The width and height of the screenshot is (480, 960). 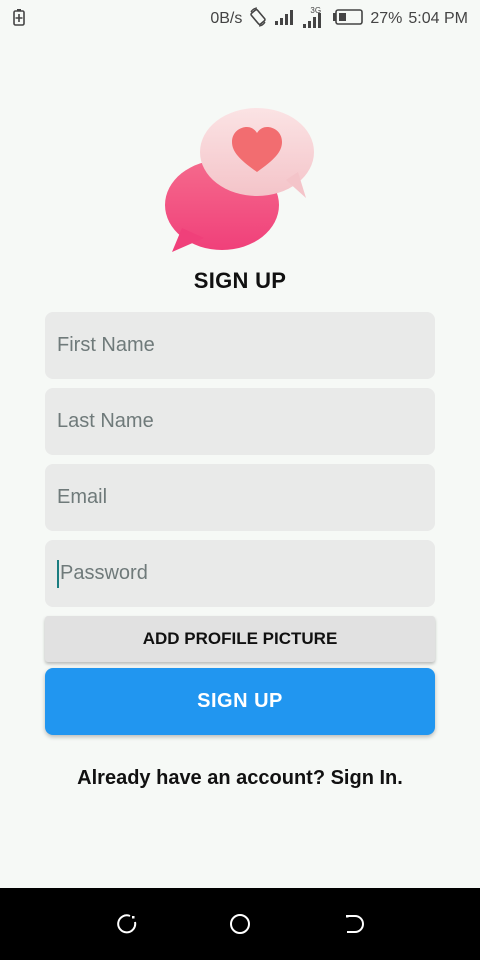 What do you see at coordinates (240, 701) in the screenshot?
I see `sign-up-button: SIGN UP` at bounding box center [240, 701].